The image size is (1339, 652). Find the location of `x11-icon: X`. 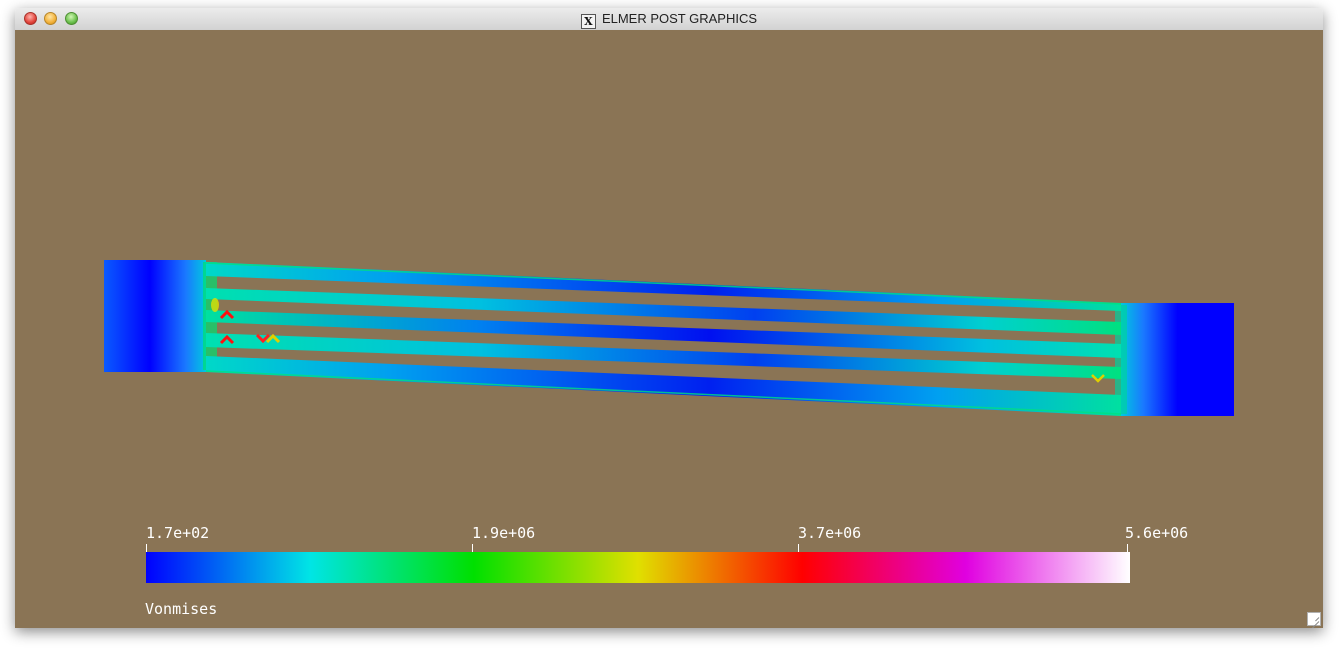

x11-icon: X is located at coordinates (588, 21).